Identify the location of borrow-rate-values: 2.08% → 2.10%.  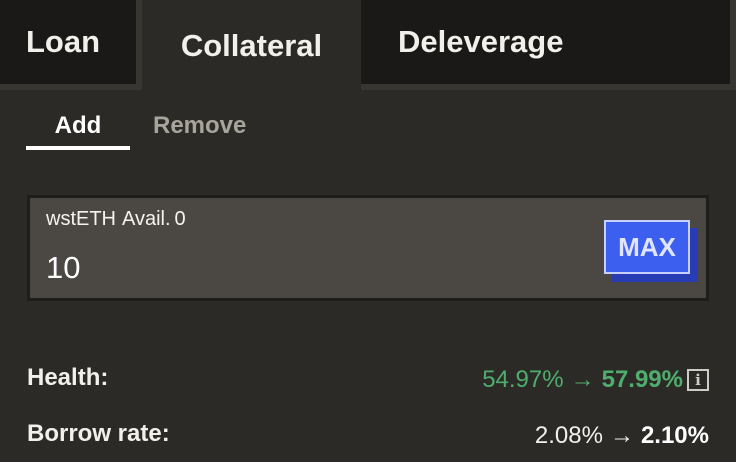
(622, 436).